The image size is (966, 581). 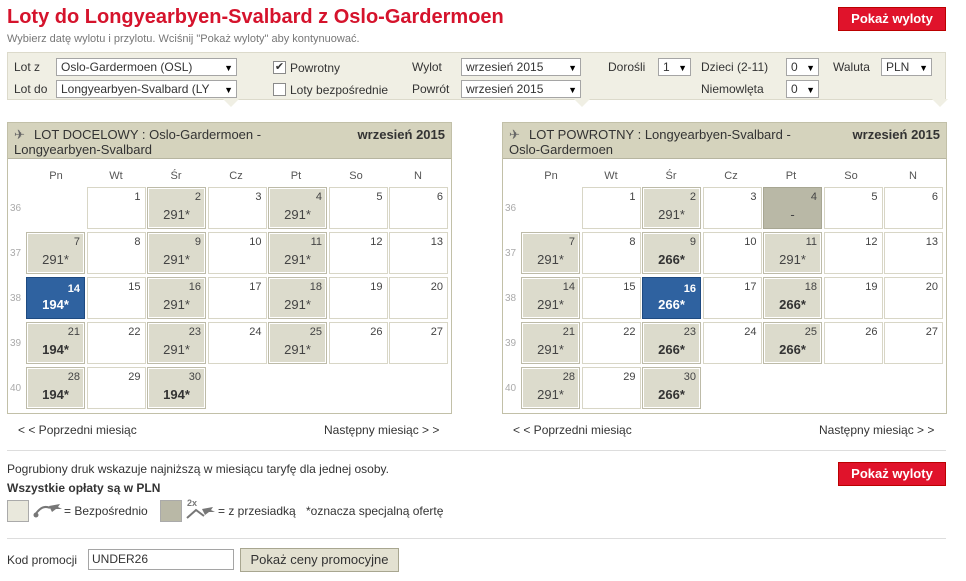 What do you see at coordinates (257, 511) in the screenshot?
I see `stopover-legend: = z przesiadką` at bounding box center [257, 511].